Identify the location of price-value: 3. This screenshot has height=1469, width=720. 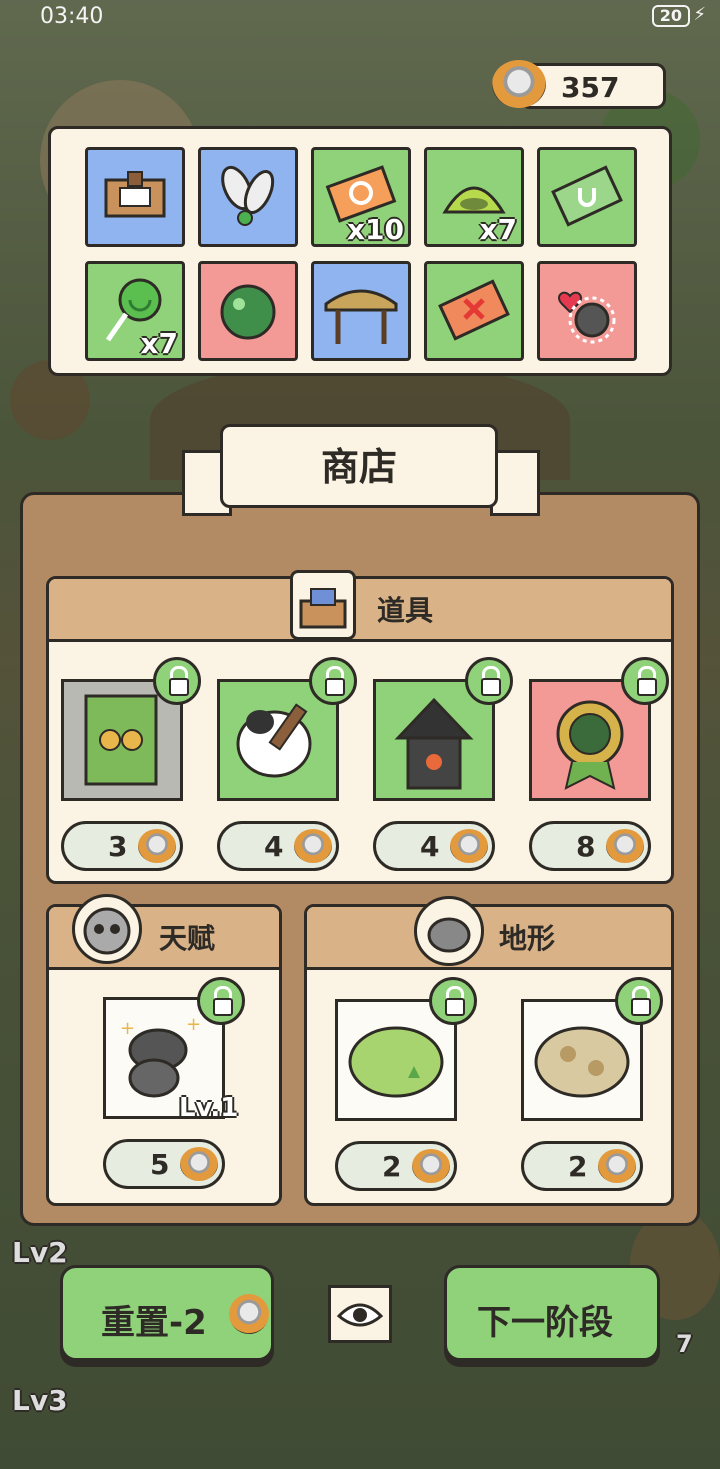
(118, 846).